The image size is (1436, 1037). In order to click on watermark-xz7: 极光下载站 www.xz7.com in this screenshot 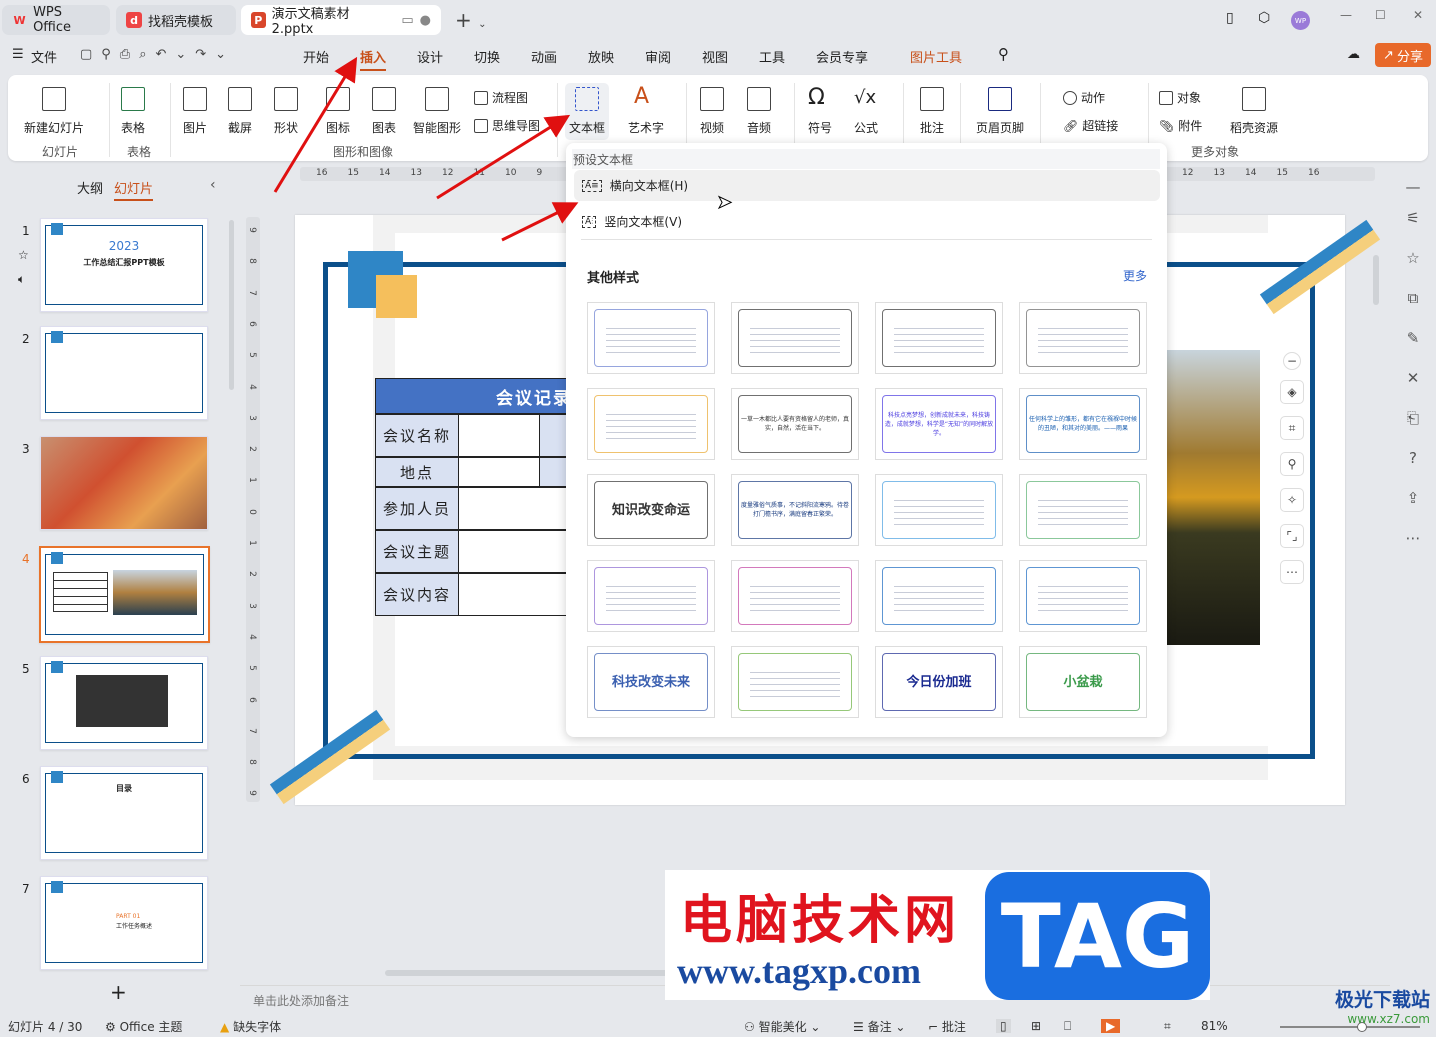, I will do `click(1382, 1007)`.